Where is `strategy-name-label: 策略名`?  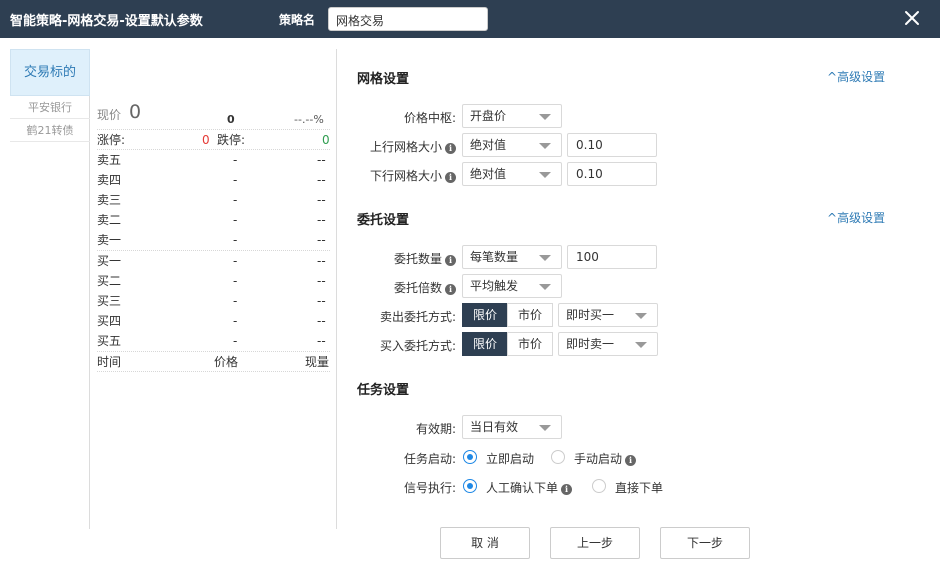 strategy-name-label: 策略名 is located at coordinates (297, 20).